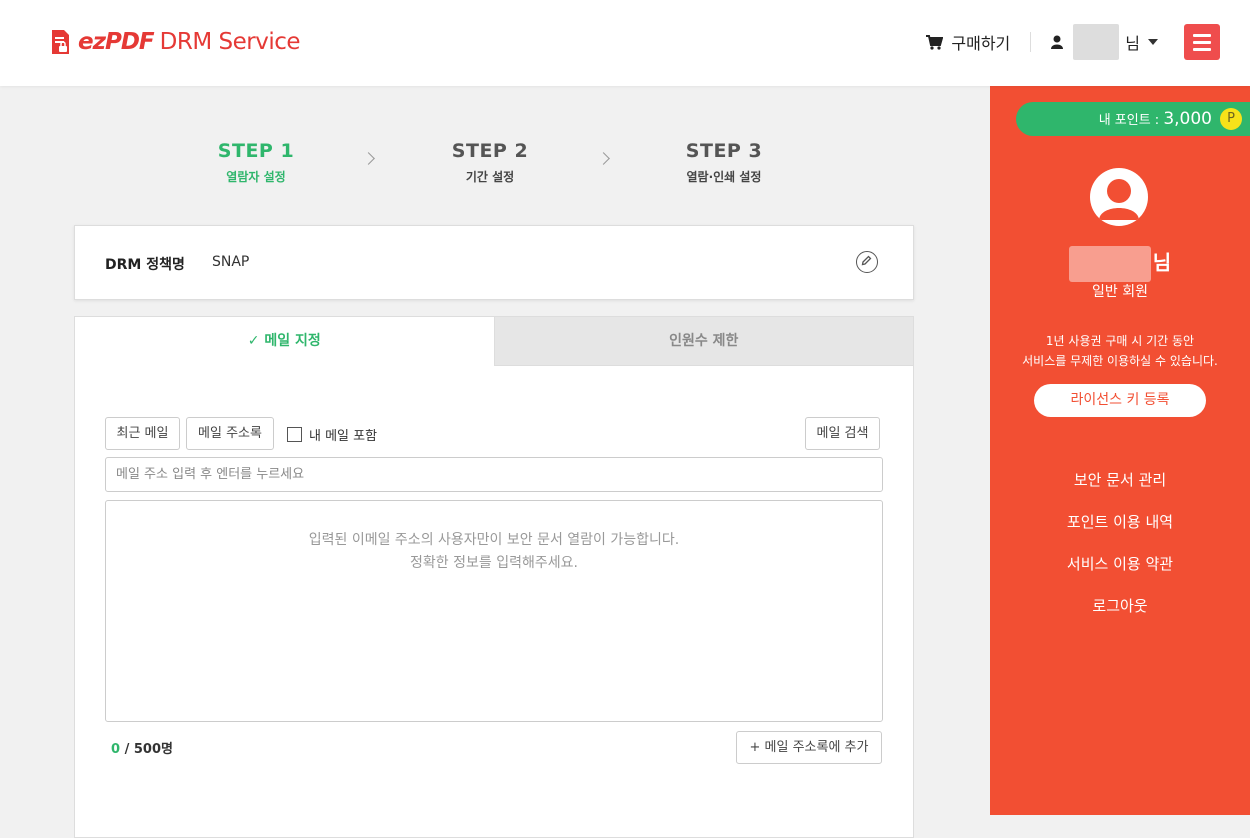 This screenshot has height=838, width=1250. I want to click on edit-icon, so click(867, 262).